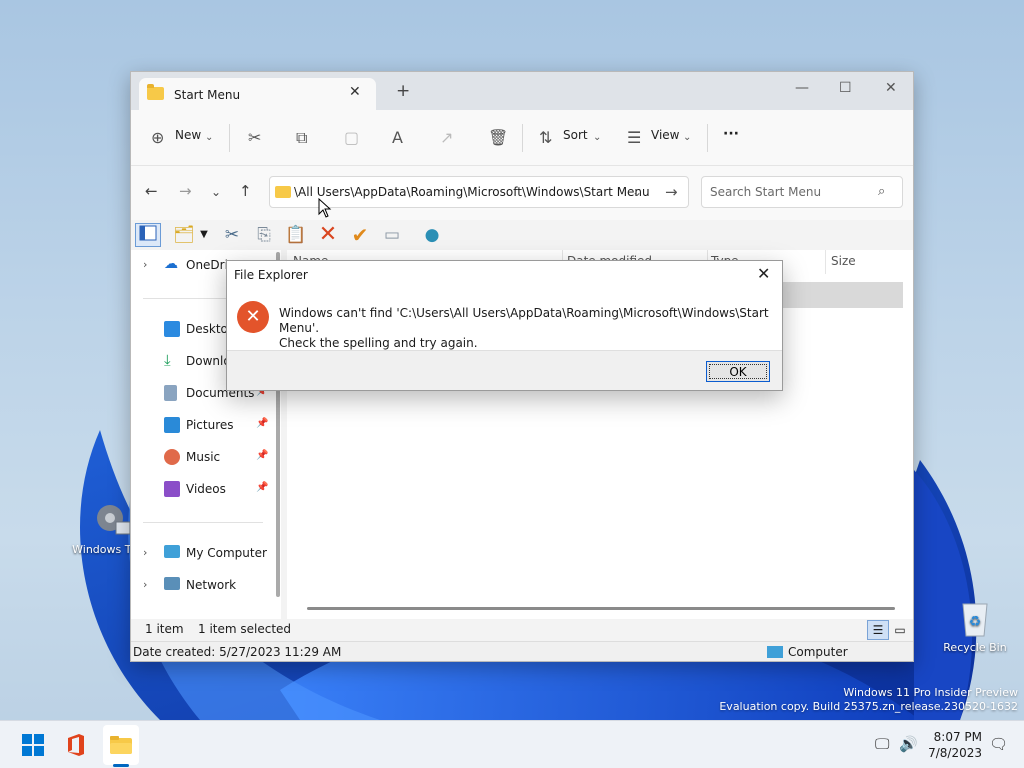 The image size is (1024, 768). I want to click on download-icon: ⤓, so click(167, 360).